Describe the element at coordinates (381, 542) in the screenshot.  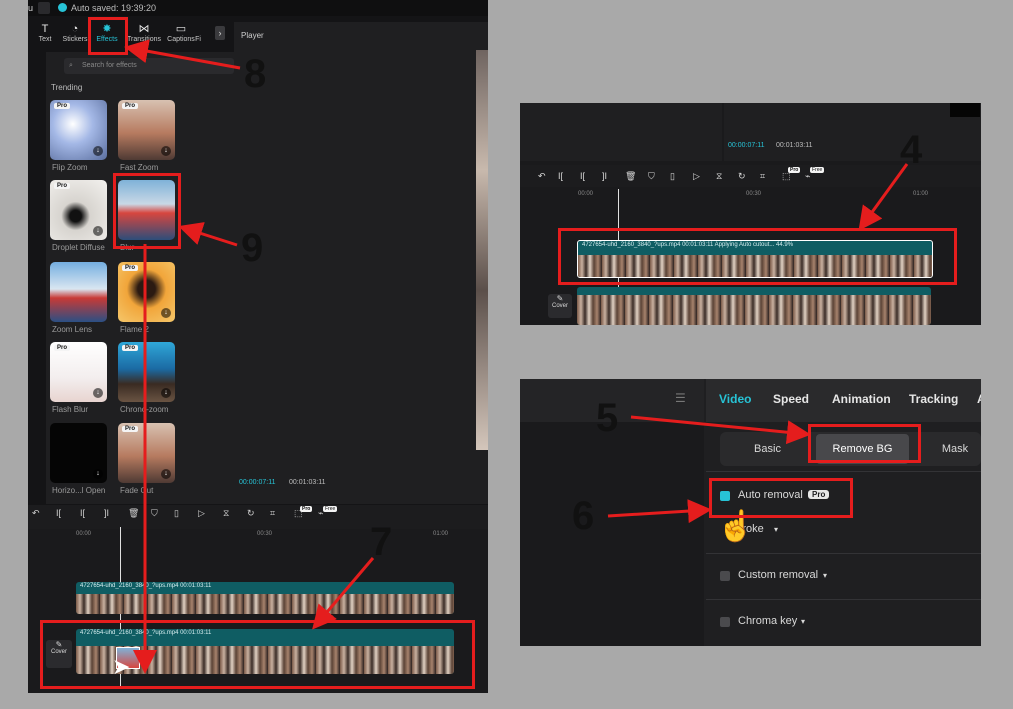
I see `step-number-7: 7` at that location.